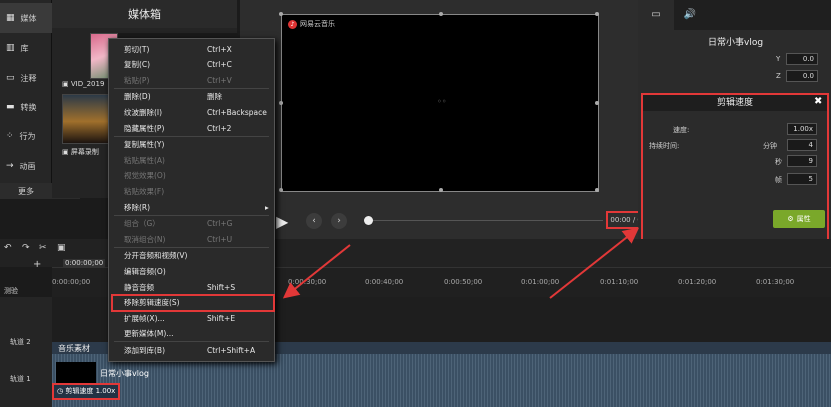 The image size is (831, 407). Describe the element at coordinates (144, 145) in the screenshot. I see `menu-item-label: 复制属性(Y)` at that location.